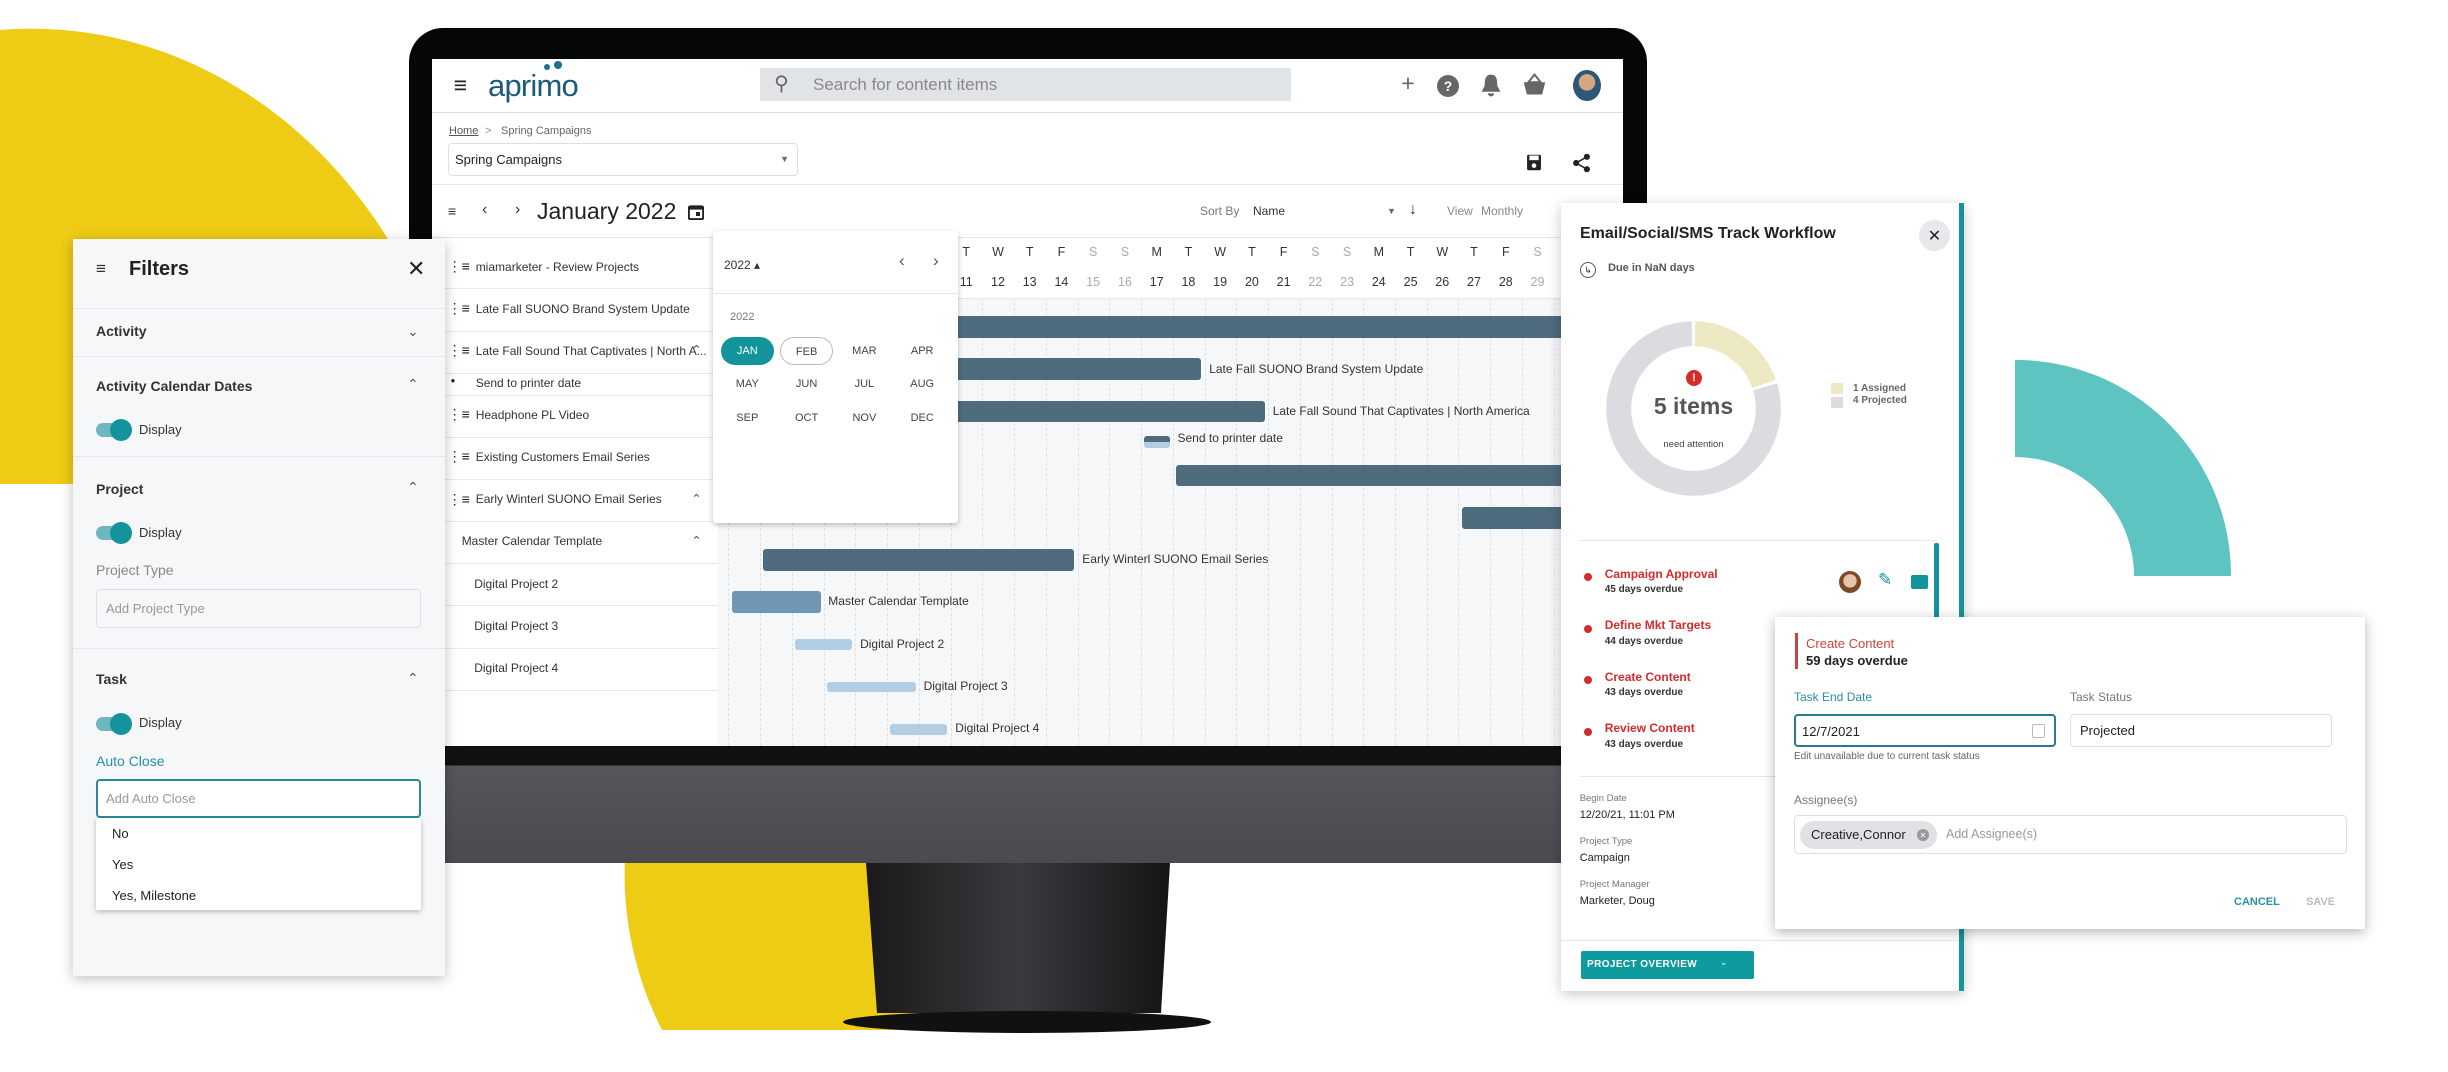 This screenshot has width=2448, height=1072. I want to click on table-row: ⋮≡ Late Fall SUONO Brand System Update, so click(581, 310).